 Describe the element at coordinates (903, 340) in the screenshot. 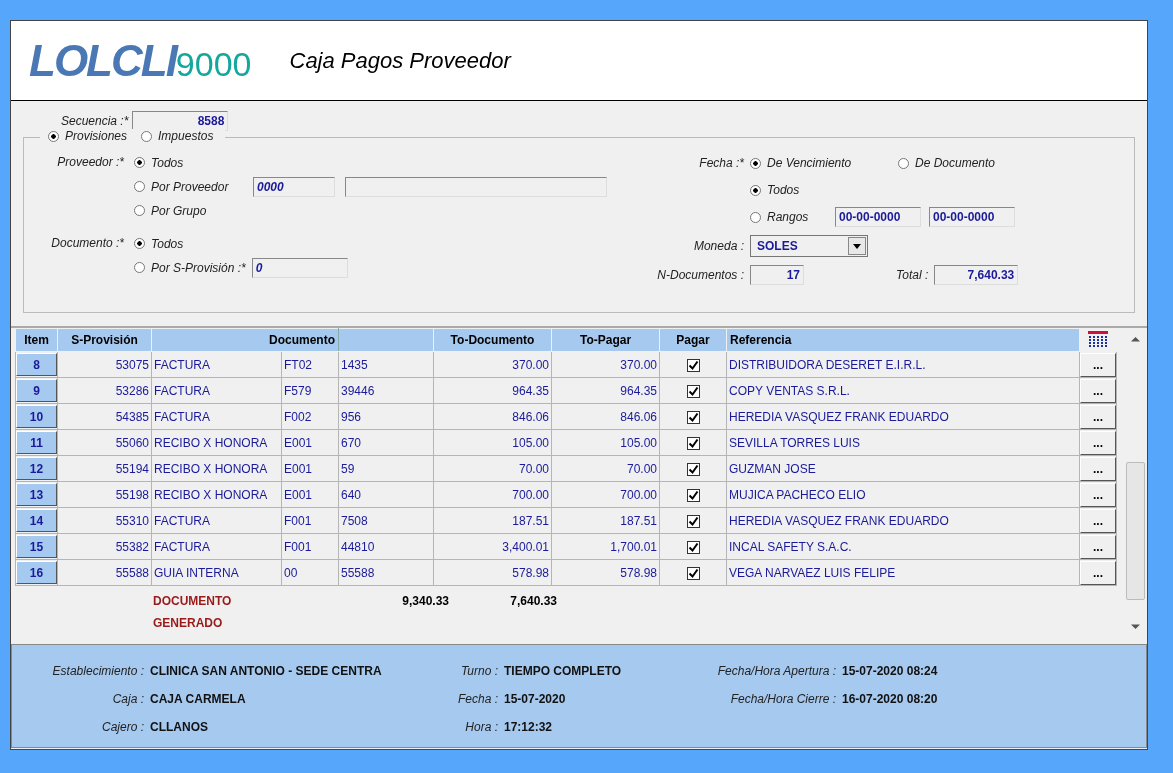

I see `column-header: Referencia` at that location.